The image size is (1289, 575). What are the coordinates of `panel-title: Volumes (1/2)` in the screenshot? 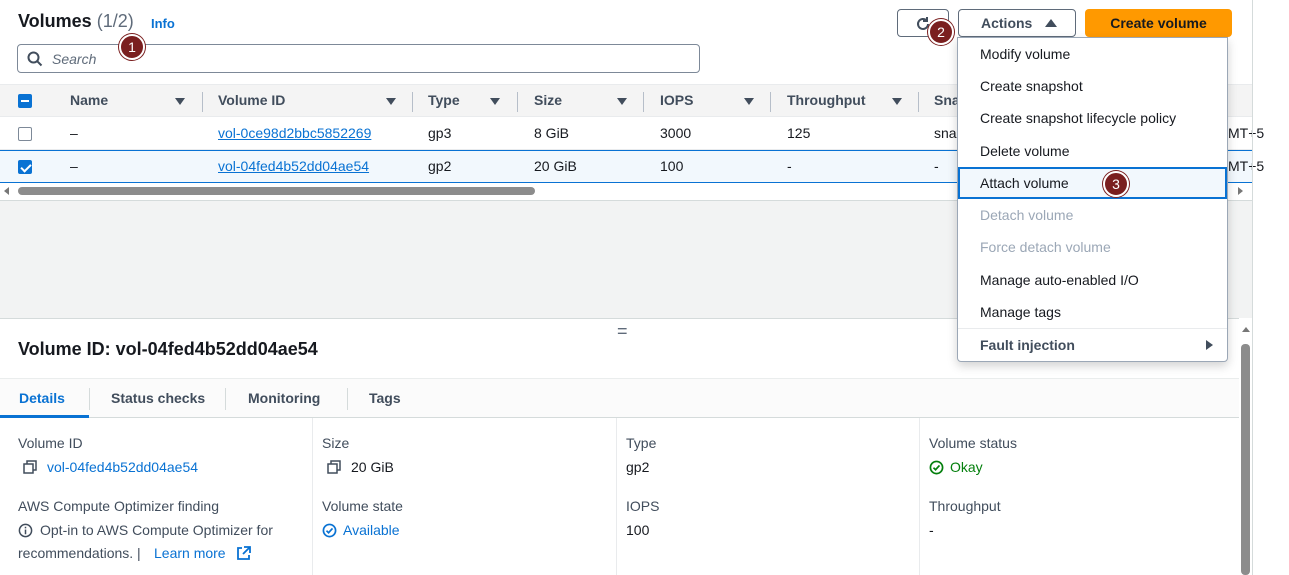 It's located at (76, 21).